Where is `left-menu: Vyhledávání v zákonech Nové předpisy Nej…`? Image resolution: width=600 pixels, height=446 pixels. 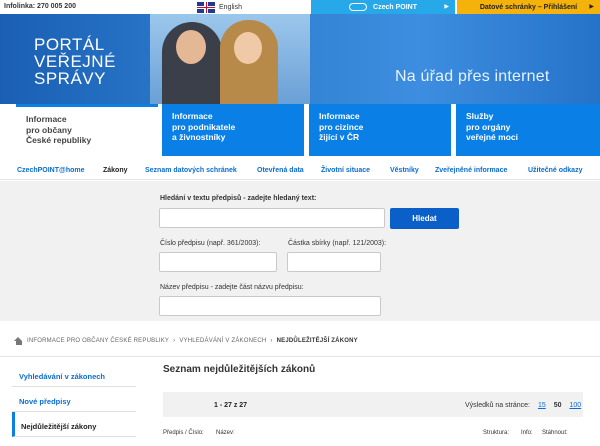 left-menu: Vyhledávání v zákonech Nové předpisy Nej… is located at coordinates (74, 399).